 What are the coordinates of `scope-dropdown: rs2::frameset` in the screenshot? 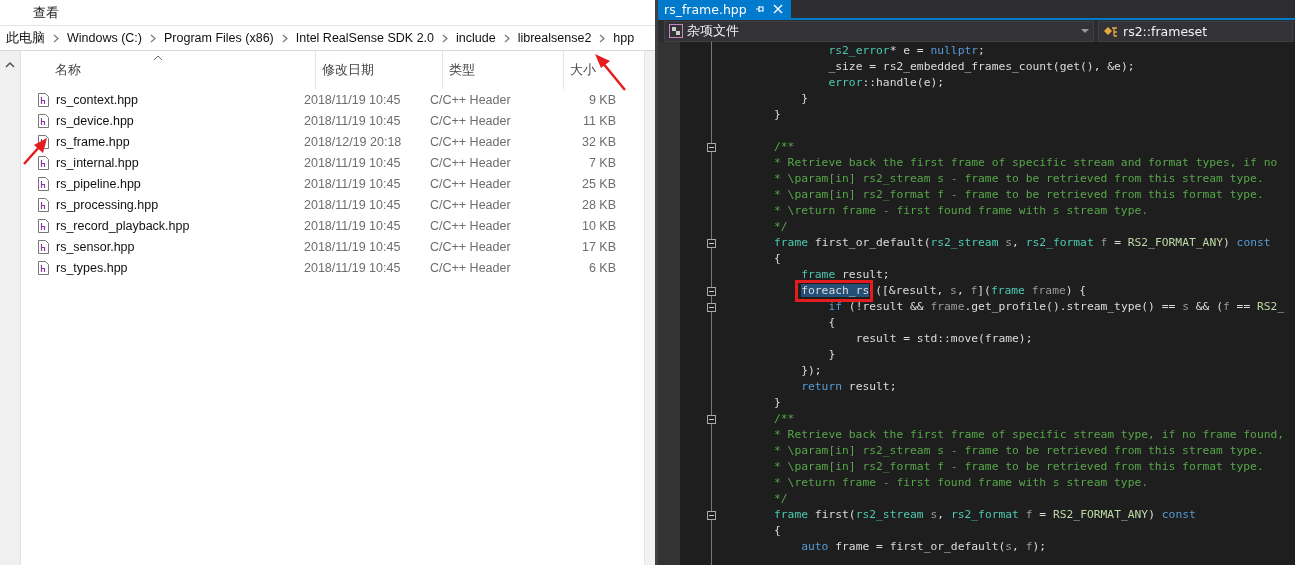 It's located at (1195, 31).